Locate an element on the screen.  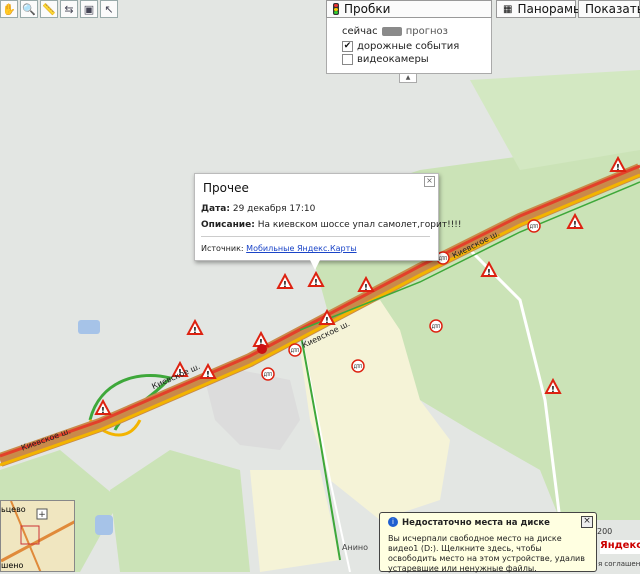
popup-title: Прочее is located at coordinates (226, 188).